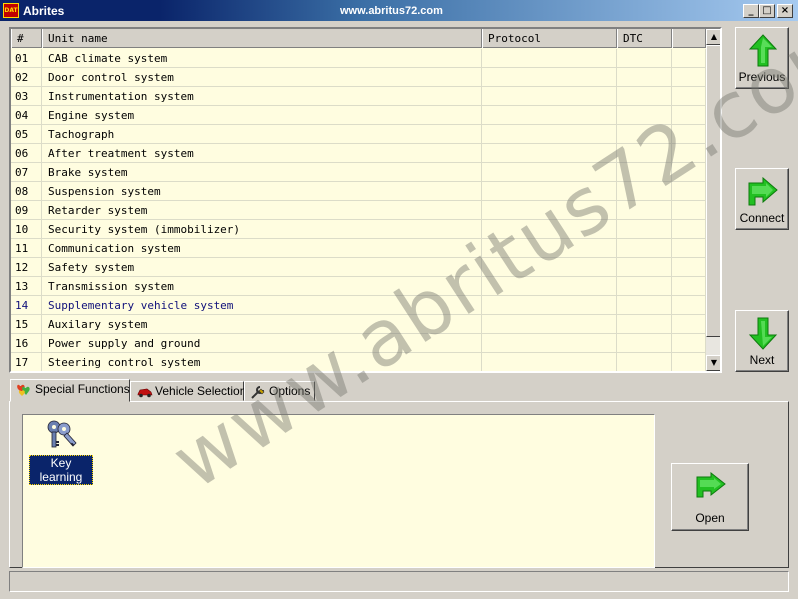  What do you see at coordinates (26, 134) in the screenshot?
I see `cell-number: 05` at bounding box center [26, 134].